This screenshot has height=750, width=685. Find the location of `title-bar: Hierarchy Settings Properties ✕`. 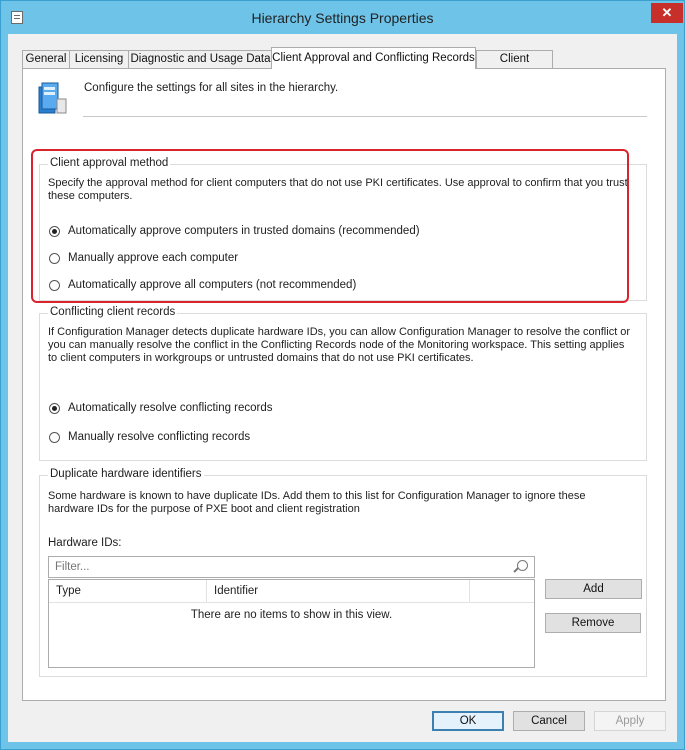

title-bar: Hierarchy Settings Properties ✕ is located at coordinates (342, 17).